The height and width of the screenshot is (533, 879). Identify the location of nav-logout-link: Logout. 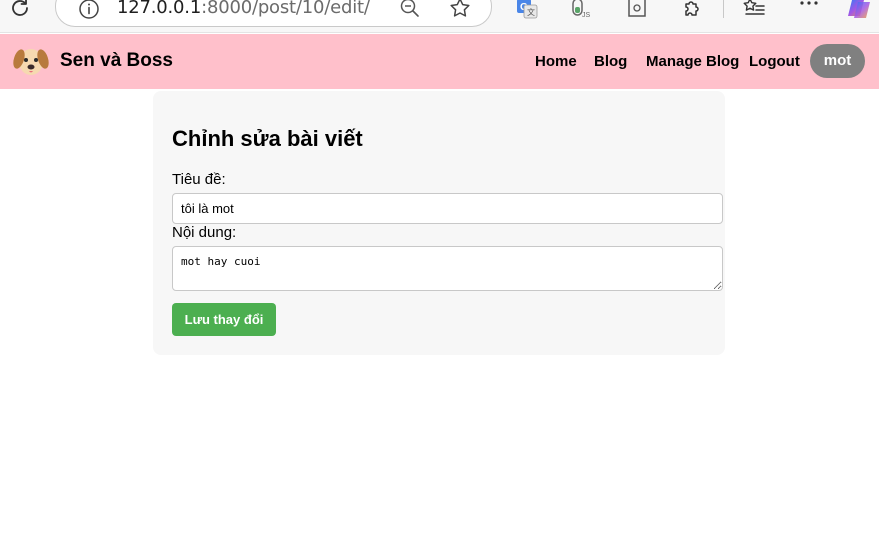
(774, 61).